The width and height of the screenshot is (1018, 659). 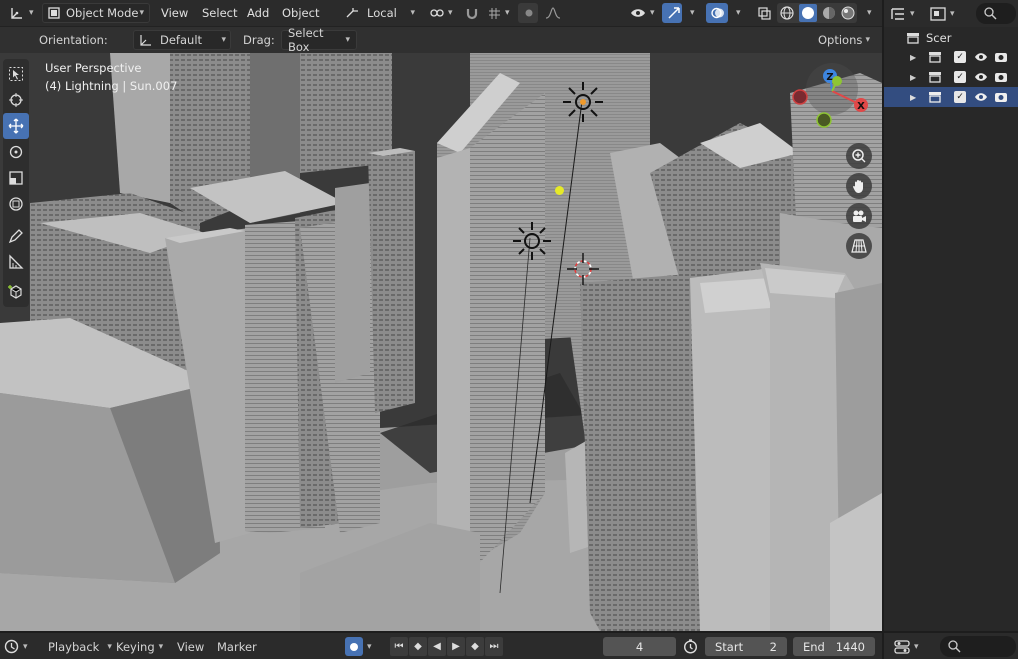 I want to click on zoom-magnifier-icon, so click(x=859, y=156).